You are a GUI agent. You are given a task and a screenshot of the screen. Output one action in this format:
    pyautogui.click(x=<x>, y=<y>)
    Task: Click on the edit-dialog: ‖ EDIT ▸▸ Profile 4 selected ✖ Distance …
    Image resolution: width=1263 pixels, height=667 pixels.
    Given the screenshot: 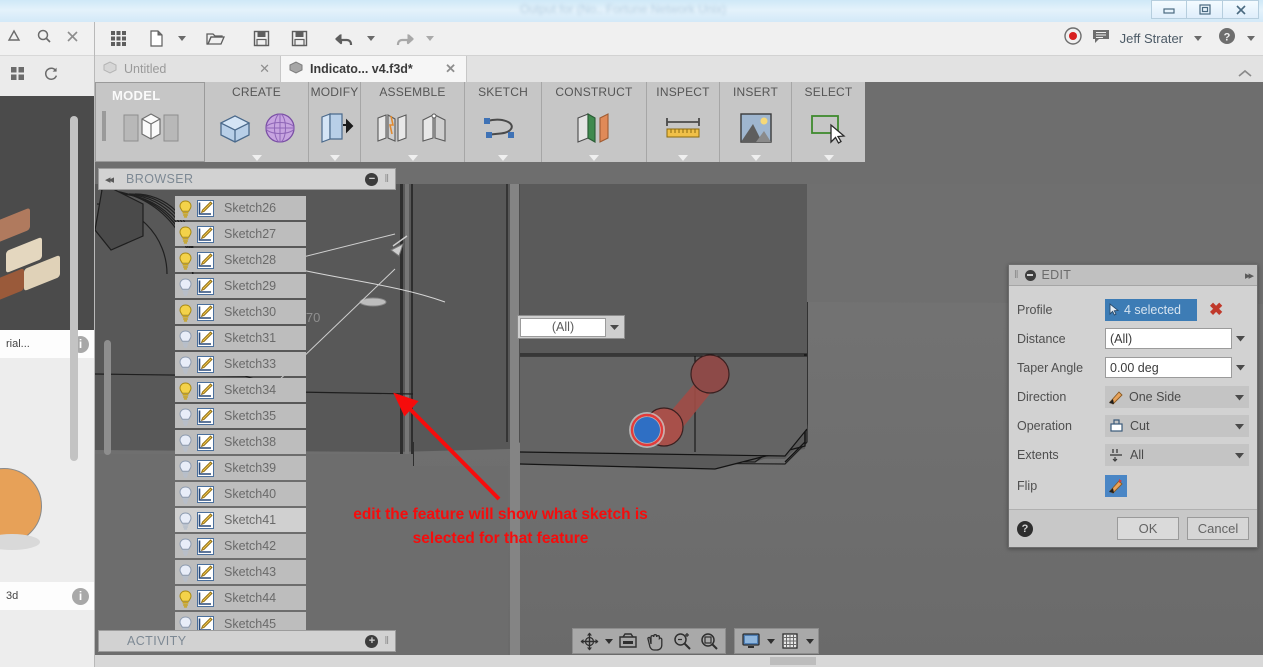 What is the action you would take?
    pyautogui.click(x=1133, y=406)
    